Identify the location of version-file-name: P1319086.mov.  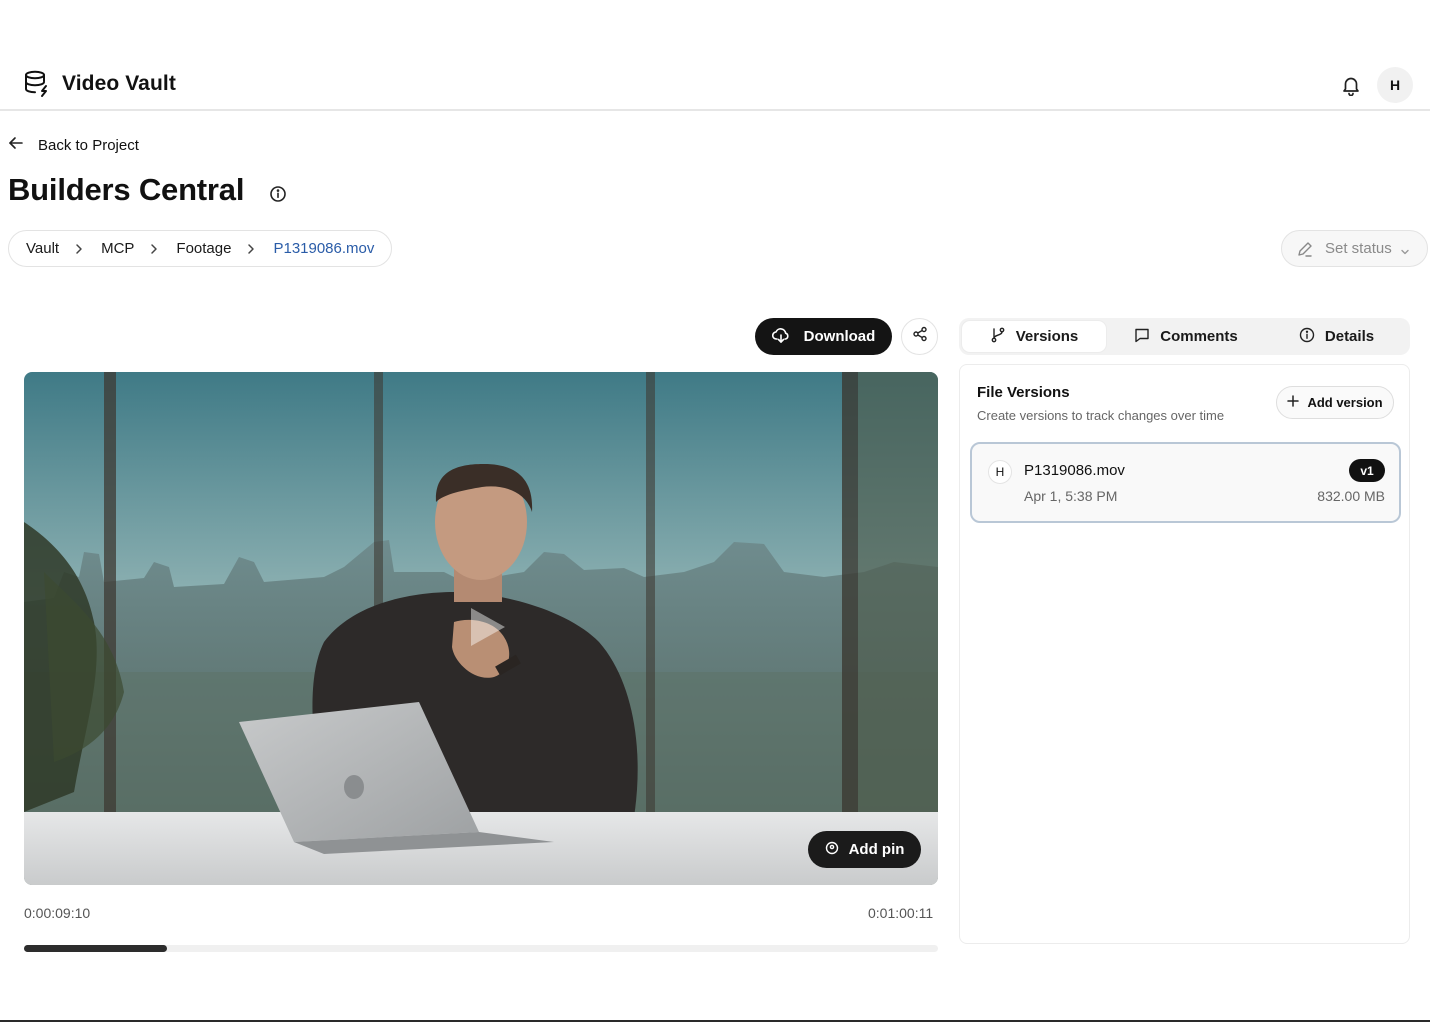
(1074, 470).